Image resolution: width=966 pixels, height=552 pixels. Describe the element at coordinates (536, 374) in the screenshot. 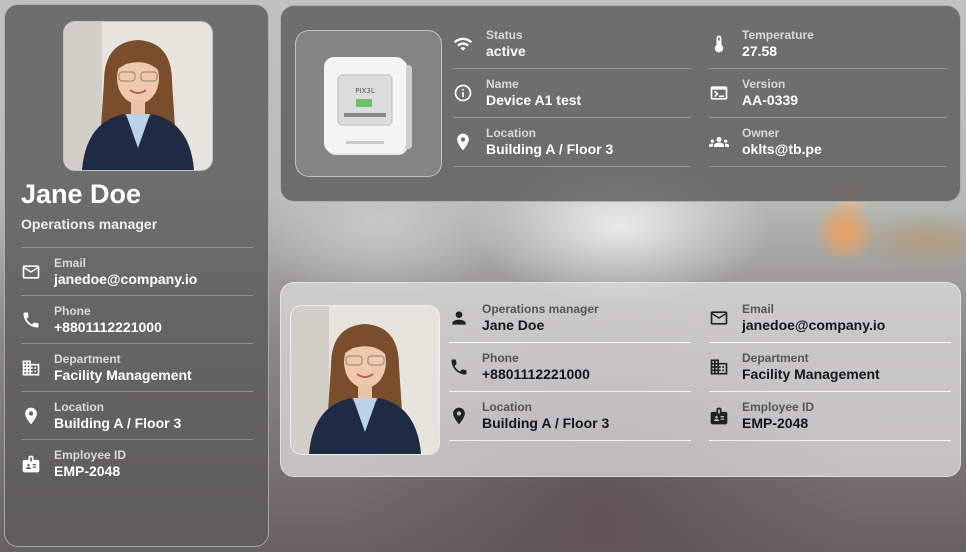

I see `employee-phone-value: +8801112221000` at that location.